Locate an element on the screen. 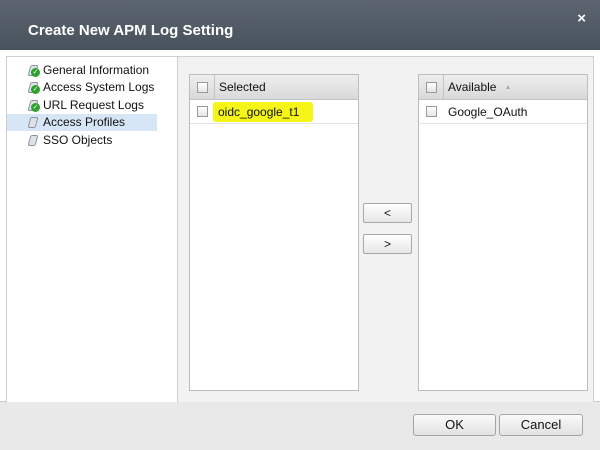 Image resolution: width=600 pixels, height=450 pixels. nav-item-label: SSO Objects is located at coordinates (78, 139).